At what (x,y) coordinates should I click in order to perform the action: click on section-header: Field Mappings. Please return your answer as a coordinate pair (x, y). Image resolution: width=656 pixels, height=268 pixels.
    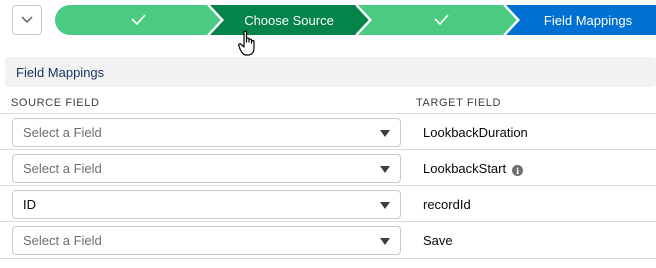
    Looking at the image, I should click on (330, 72).